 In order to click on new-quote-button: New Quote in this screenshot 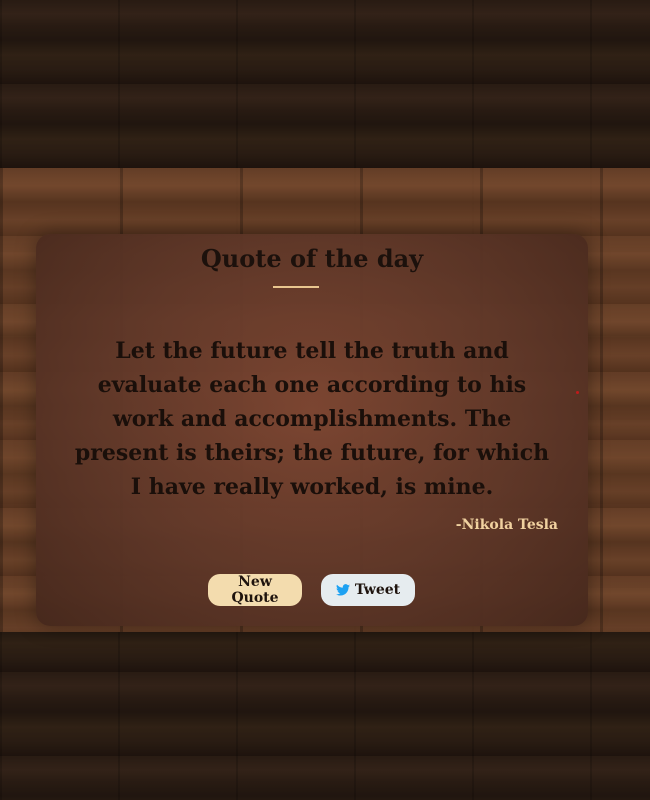, I will do `click(255, 590)`.